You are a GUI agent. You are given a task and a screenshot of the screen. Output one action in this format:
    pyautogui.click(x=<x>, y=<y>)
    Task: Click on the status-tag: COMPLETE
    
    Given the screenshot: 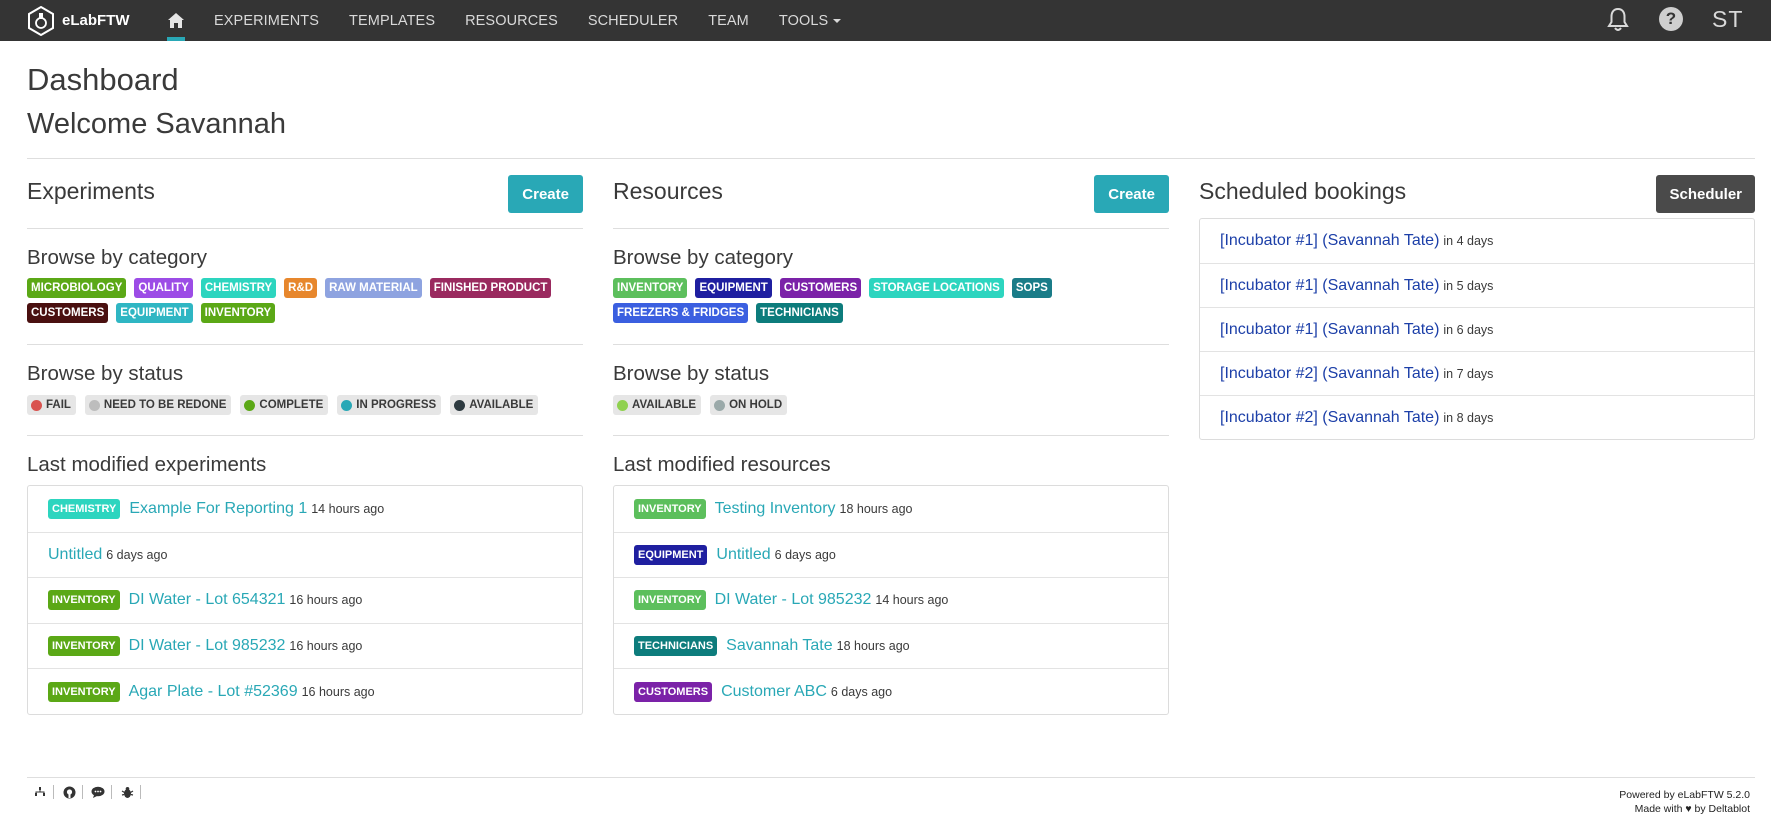 What is the action you would take?
    pyautogui.click(x=284, y=405)
    